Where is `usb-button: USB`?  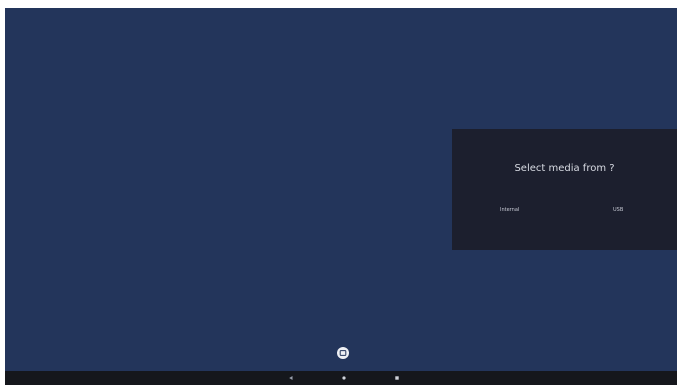 usb-button: USB is located at coordinates (618, 210).